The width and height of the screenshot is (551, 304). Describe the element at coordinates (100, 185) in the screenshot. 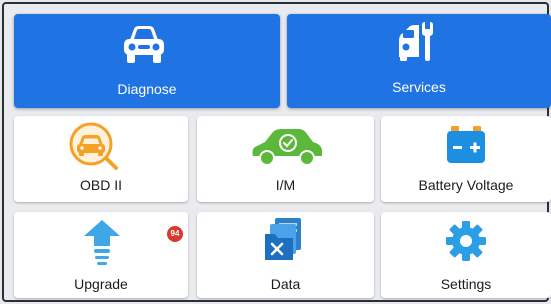

I see `obd2-label: OBD II` at that location.